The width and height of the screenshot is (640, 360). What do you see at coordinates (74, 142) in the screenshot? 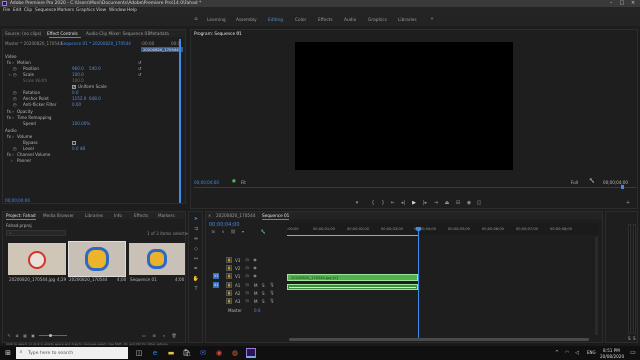
I see `bypass-checkbox` at bounding box center [74, 142].